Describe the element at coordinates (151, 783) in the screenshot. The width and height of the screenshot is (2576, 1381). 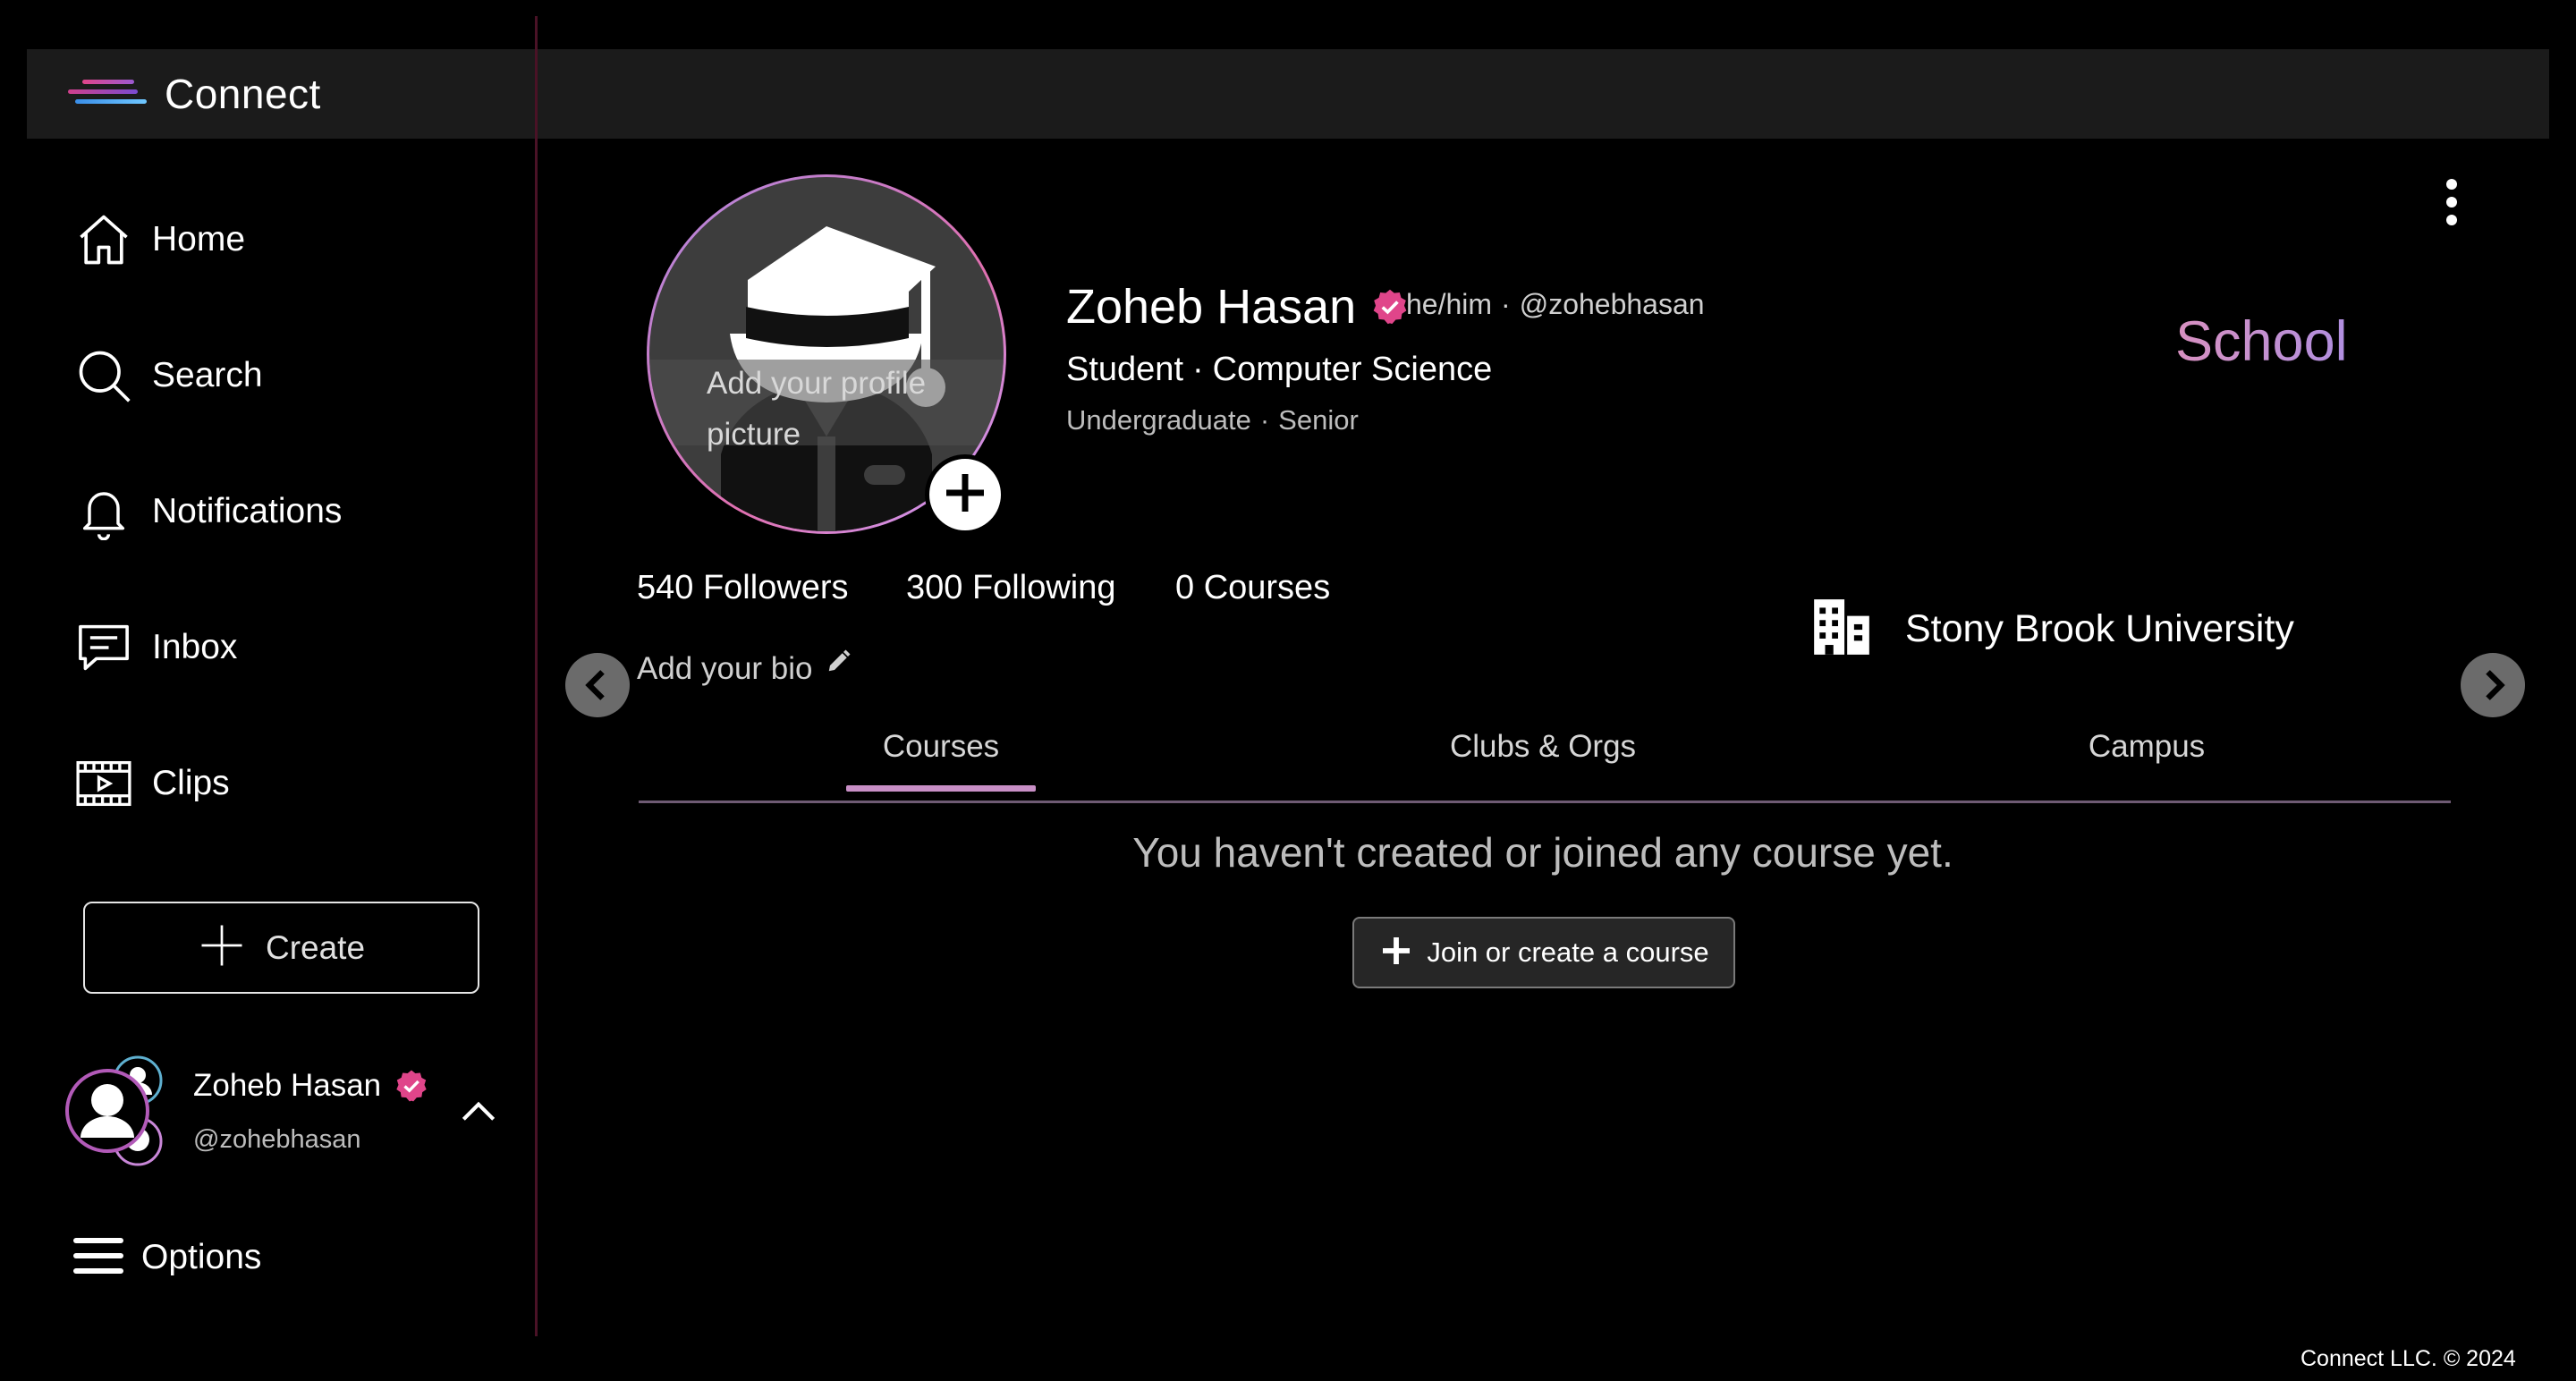
I see `sidebar-item-clips: Clips` at that location.